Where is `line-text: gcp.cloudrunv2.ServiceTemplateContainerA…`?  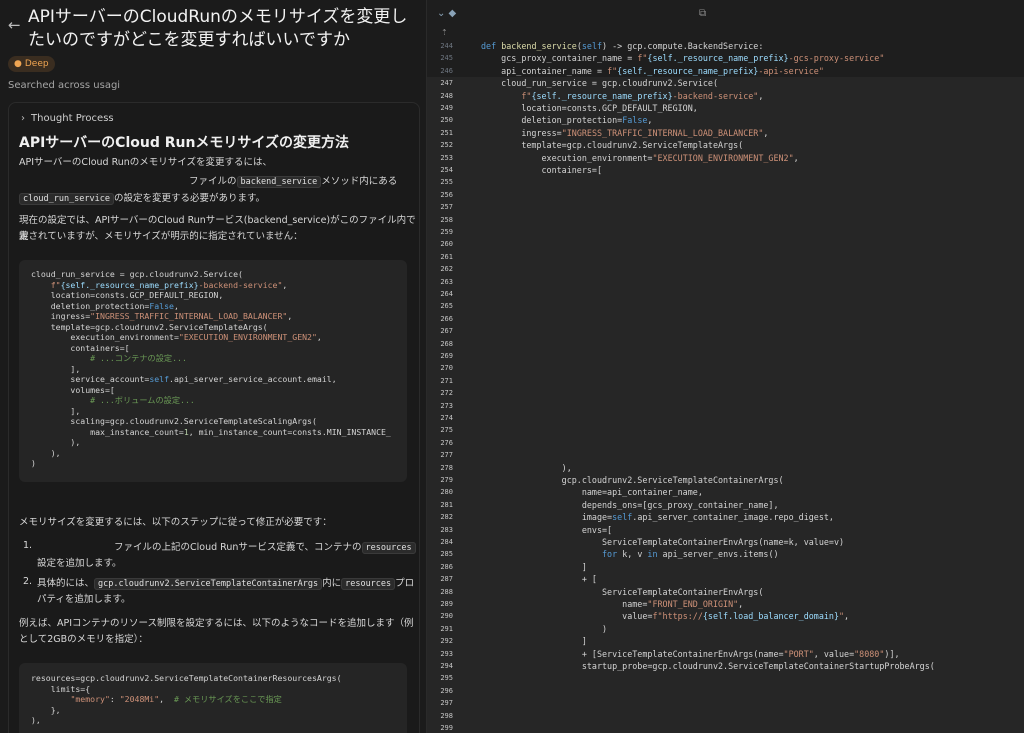 line-text: gcp.cloudrunv2.ServiceTemplateContainerA… is located at coordinates (632, 480).